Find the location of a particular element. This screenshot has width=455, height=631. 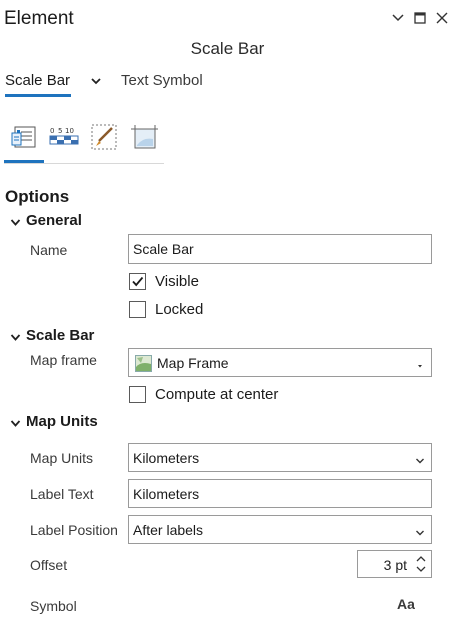

svg-text: 10 is located at coordinates (69, 131).